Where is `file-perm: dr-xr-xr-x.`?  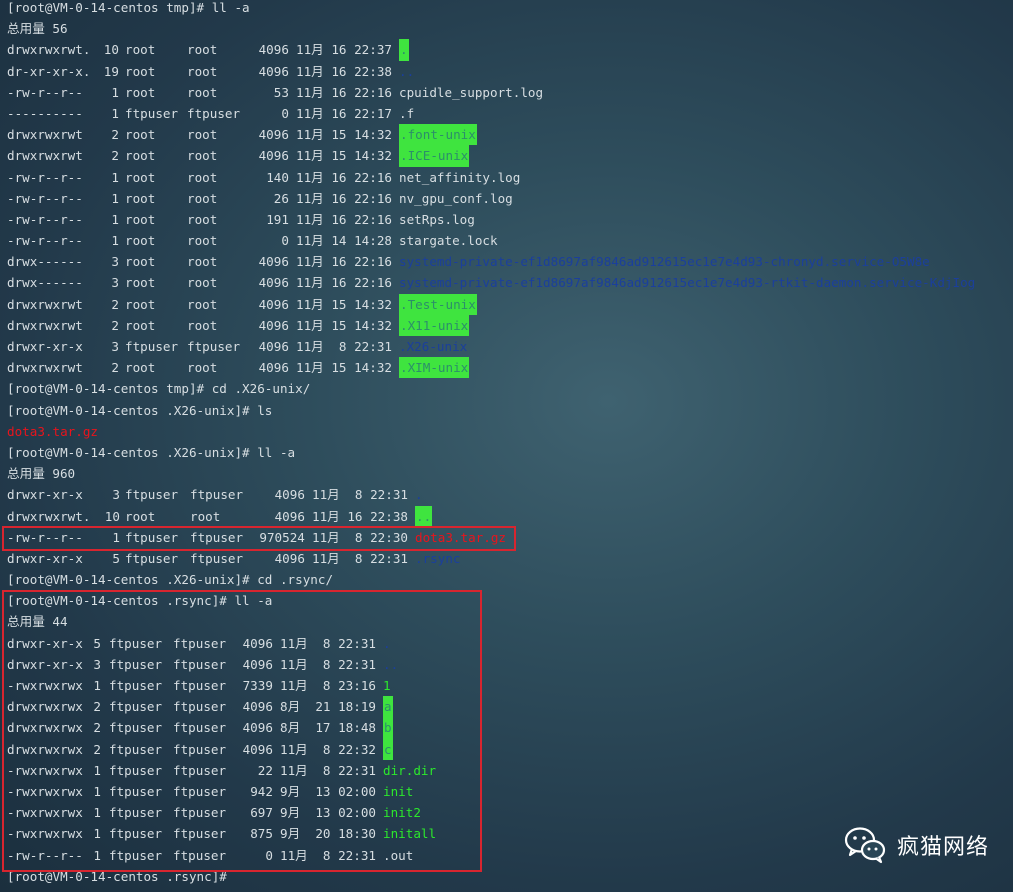 file-perm: dr-xr-xr-x. is located at coordinates (49, 71).